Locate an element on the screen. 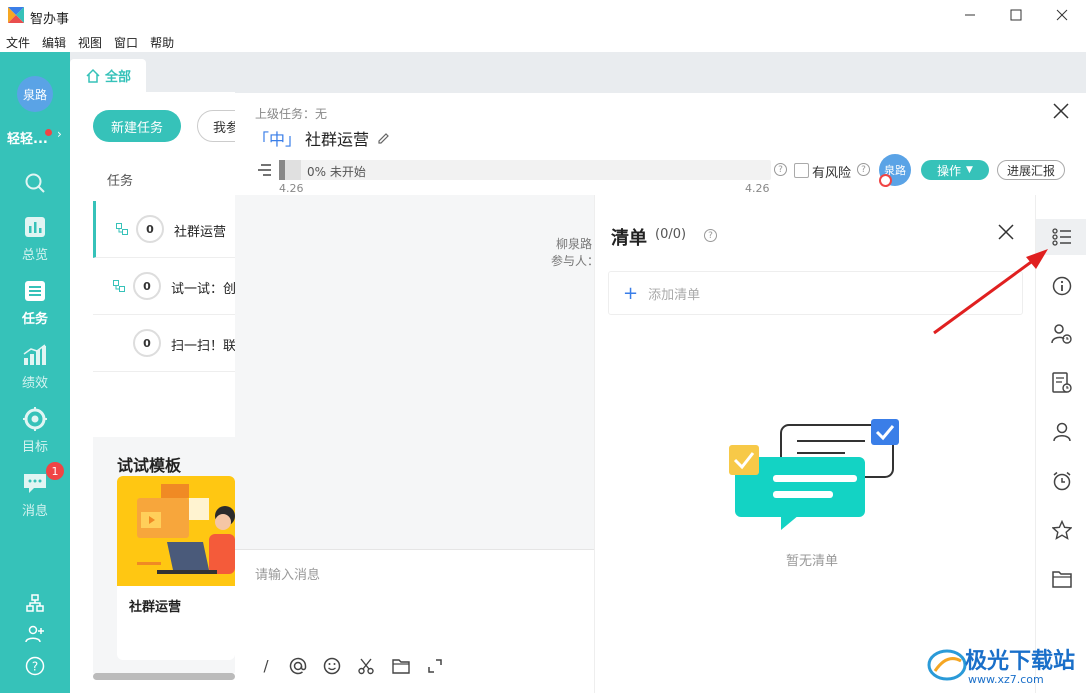 This screenshot has width=1086, height=693. checklist-count: (0/0) is located at coordinates (671, 234).